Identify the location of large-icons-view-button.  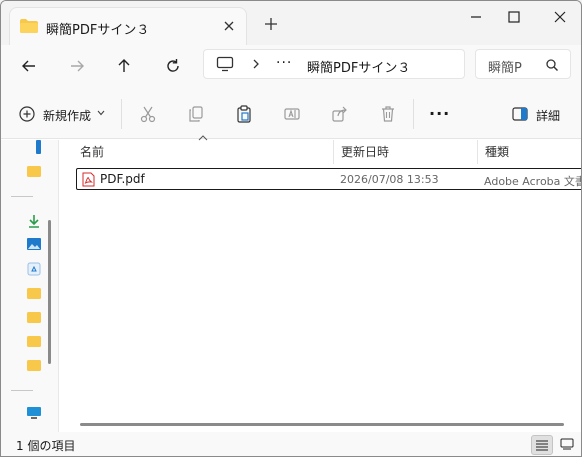
(568, 445).